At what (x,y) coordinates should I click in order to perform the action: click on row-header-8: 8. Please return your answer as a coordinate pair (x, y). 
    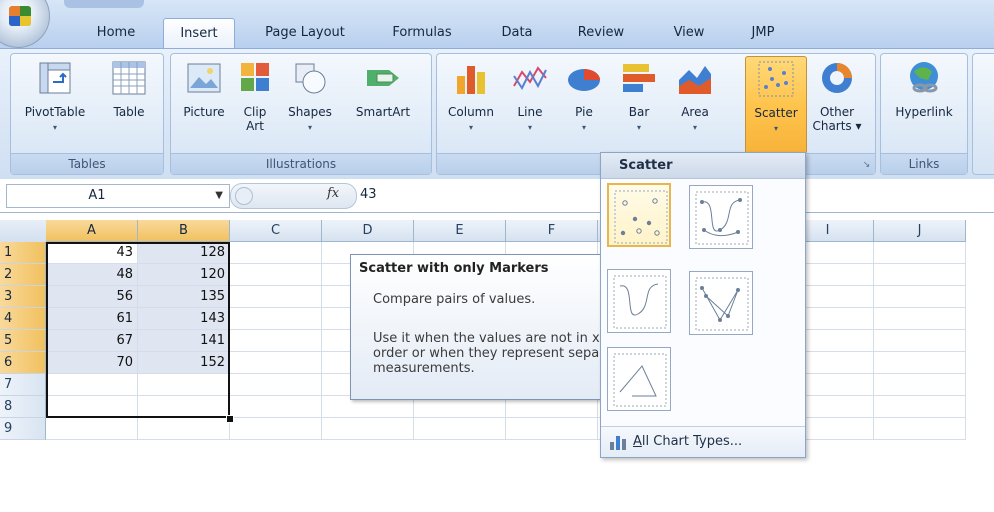
    Looking at the image, I should click on (23, 407).